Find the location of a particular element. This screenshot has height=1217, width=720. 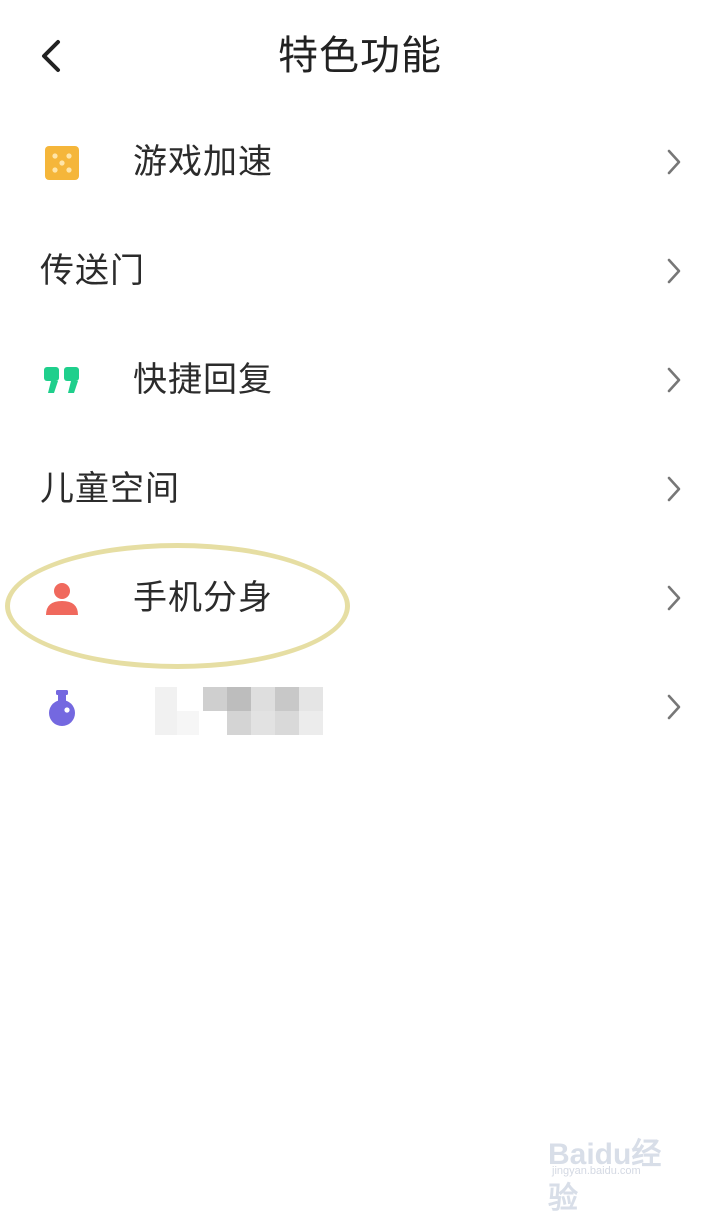

game-accelerate-icon is located at coordinates (62, 163).